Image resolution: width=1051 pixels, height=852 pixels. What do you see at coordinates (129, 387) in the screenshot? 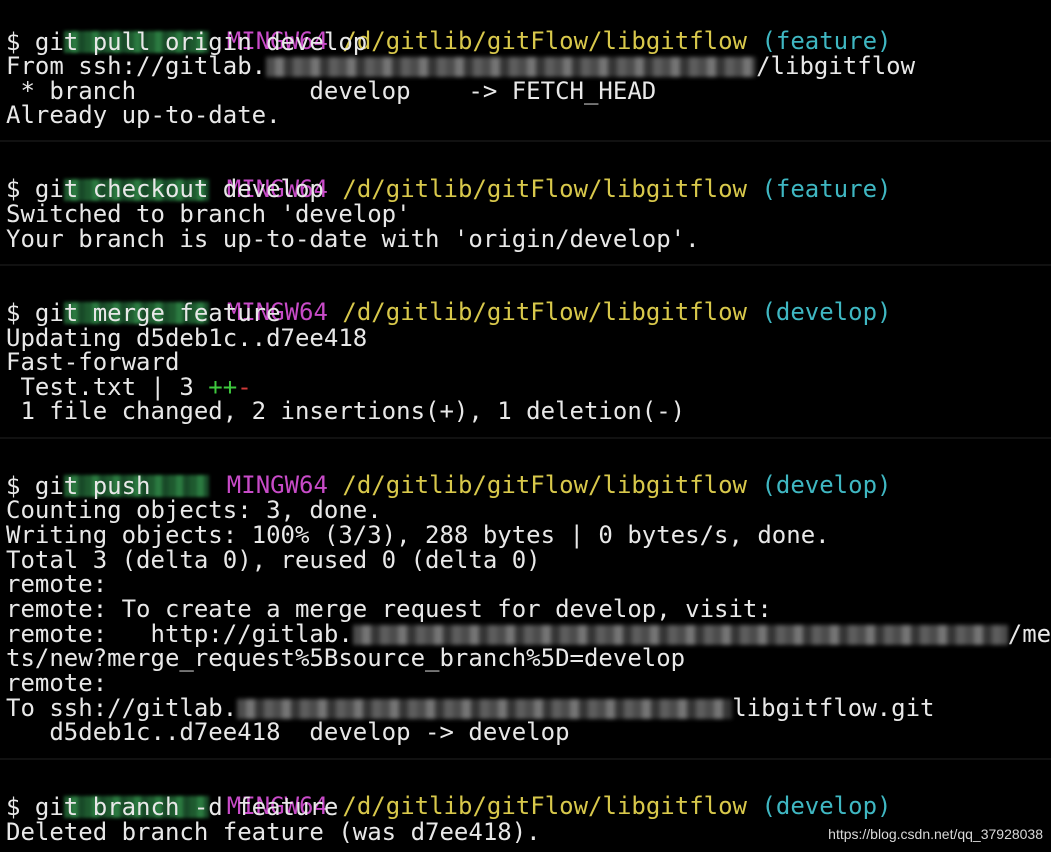
I see `diffstat-line: Test.txt | 3 ++-` at bounding box center [129, 387].